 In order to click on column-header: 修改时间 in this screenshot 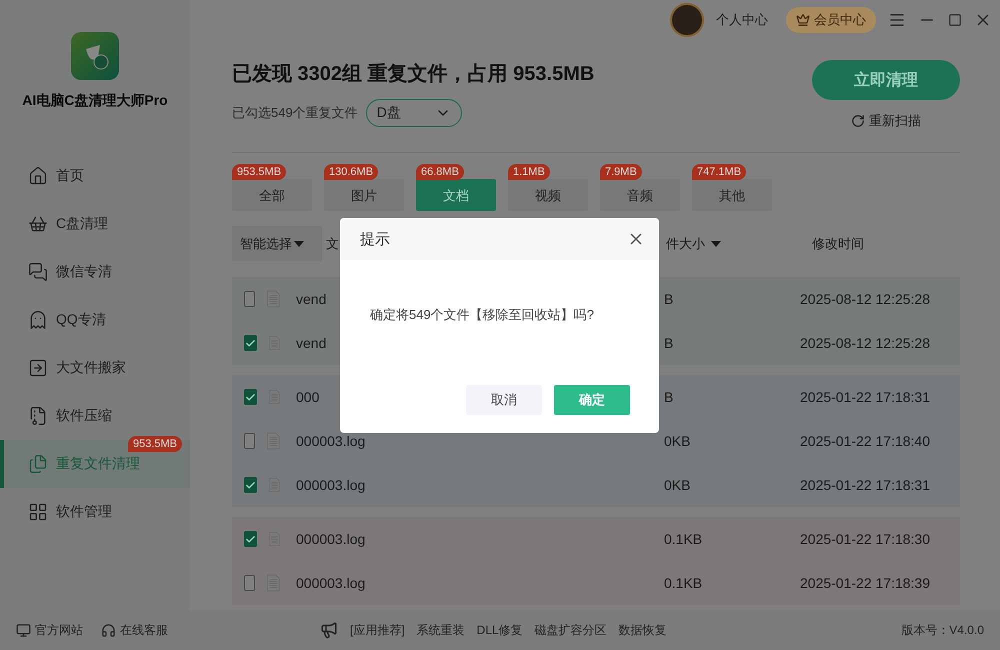, I will do `click(838, 243)`.